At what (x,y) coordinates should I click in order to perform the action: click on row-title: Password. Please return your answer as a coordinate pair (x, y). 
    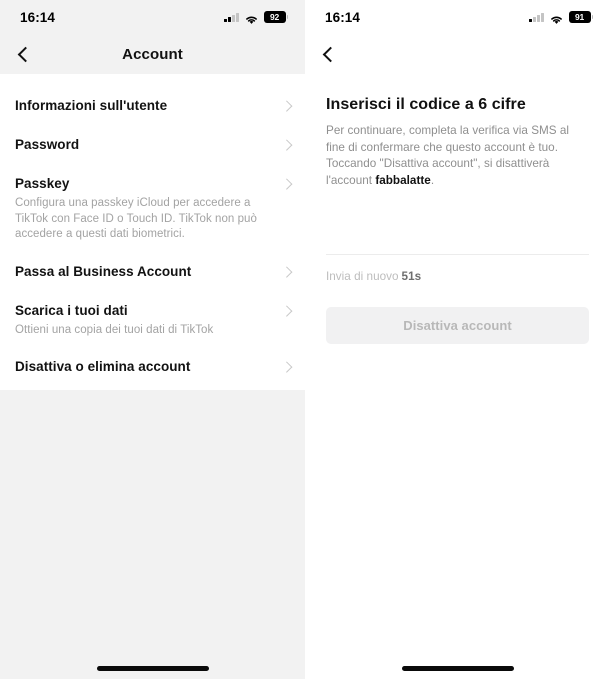
    Looking at the image, I should click on (47, 144).